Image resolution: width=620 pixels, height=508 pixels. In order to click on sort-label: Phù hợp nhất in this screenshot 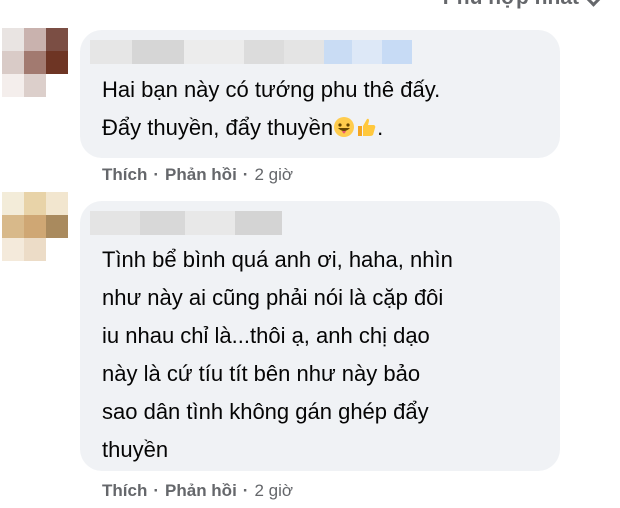, I will do `click(511, 5)`.